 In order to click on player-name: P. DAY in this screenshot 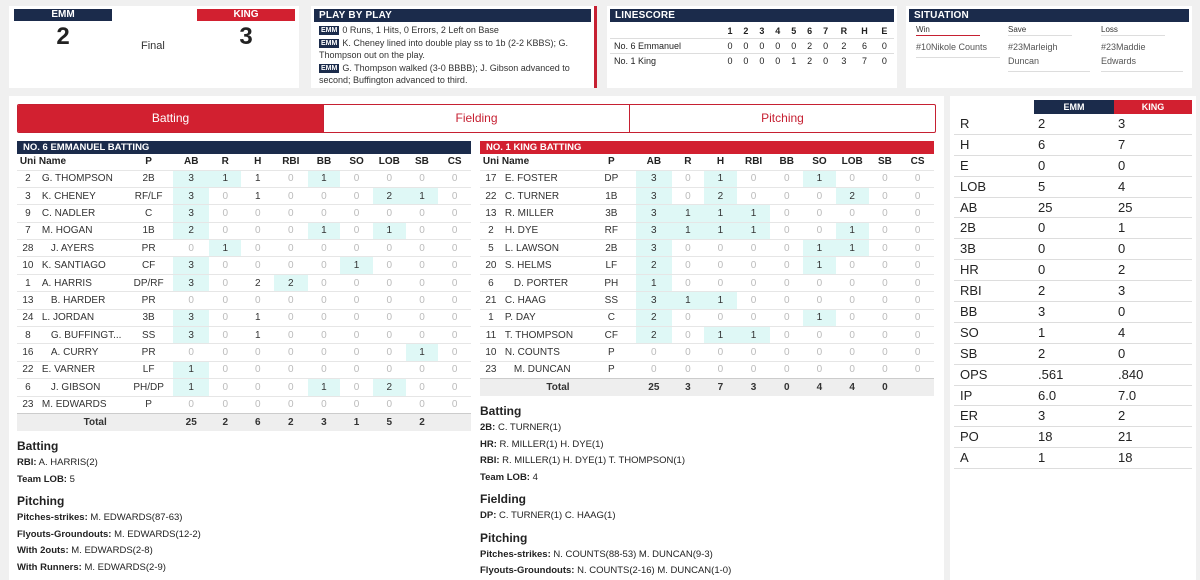, I will do `click(544, 317)`.